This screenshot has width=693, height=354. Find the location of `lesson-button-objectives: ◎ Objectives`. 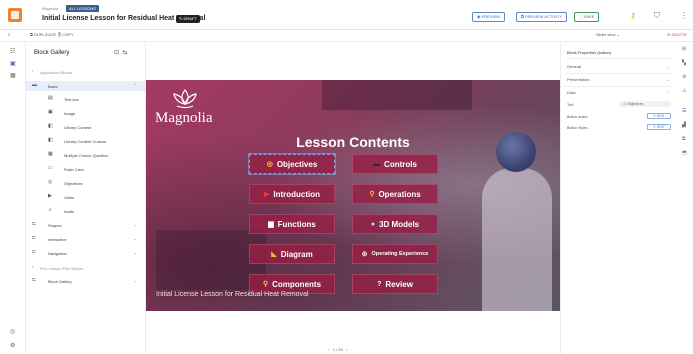

lesson-button-objectives: ◎ Objectives is located at coordinates (292, 164).